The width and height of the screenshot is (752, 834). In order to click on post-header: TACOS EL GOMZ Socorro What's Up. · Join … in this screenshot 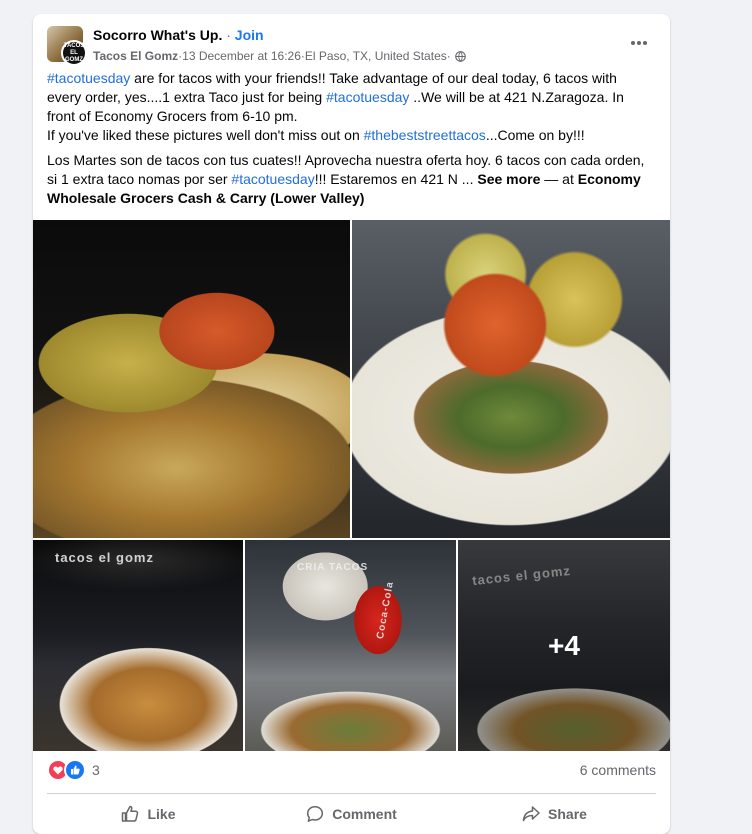, I will do `click(351, 46)`.